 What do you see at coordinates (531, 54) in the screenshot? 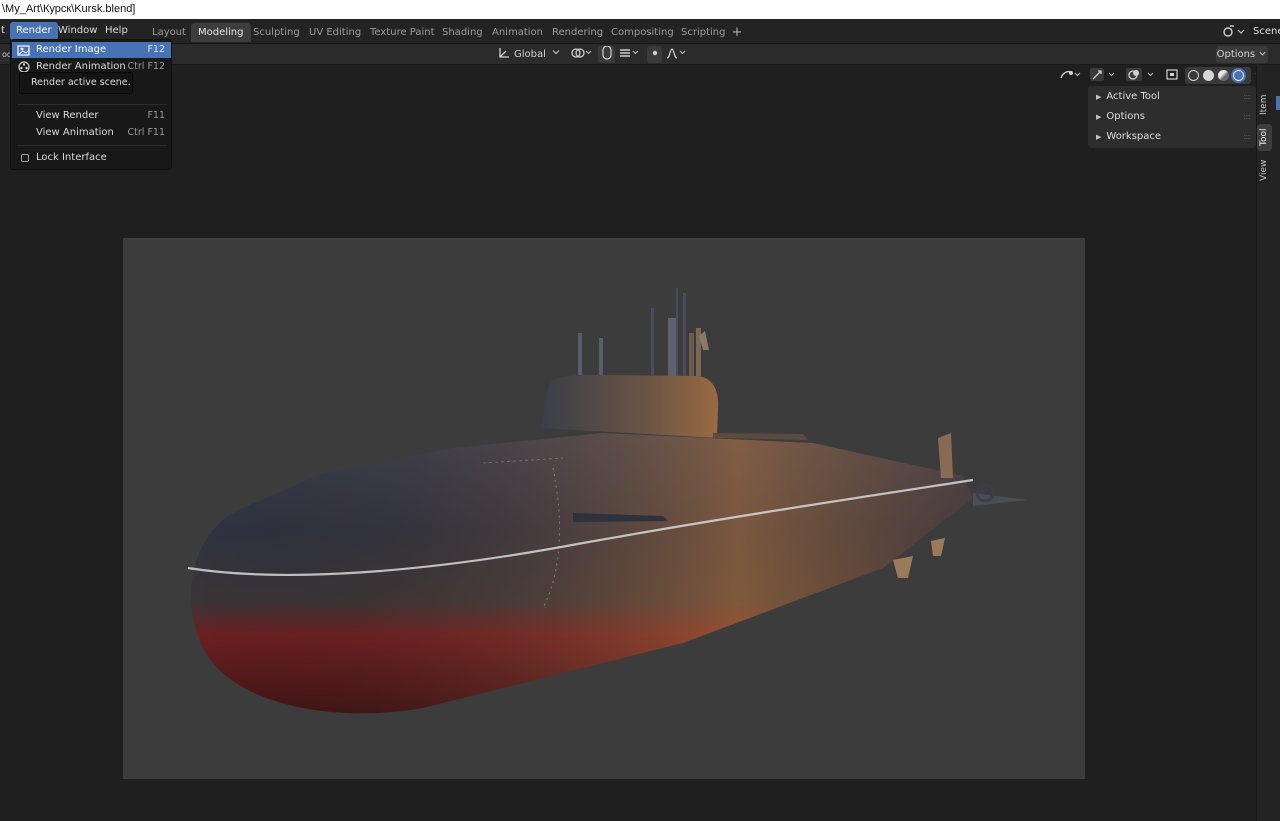
I see `transform-orientation-dropdown: Global` at bounding box center [531, 54].